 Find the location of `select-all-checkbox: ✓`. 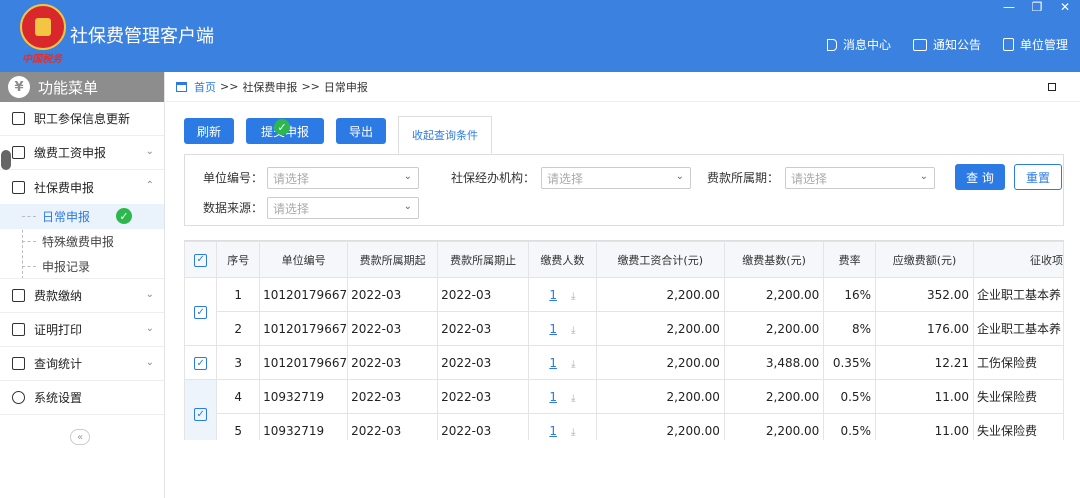

select-all-checkbox: ✓ is located at coordinates (201, 260).